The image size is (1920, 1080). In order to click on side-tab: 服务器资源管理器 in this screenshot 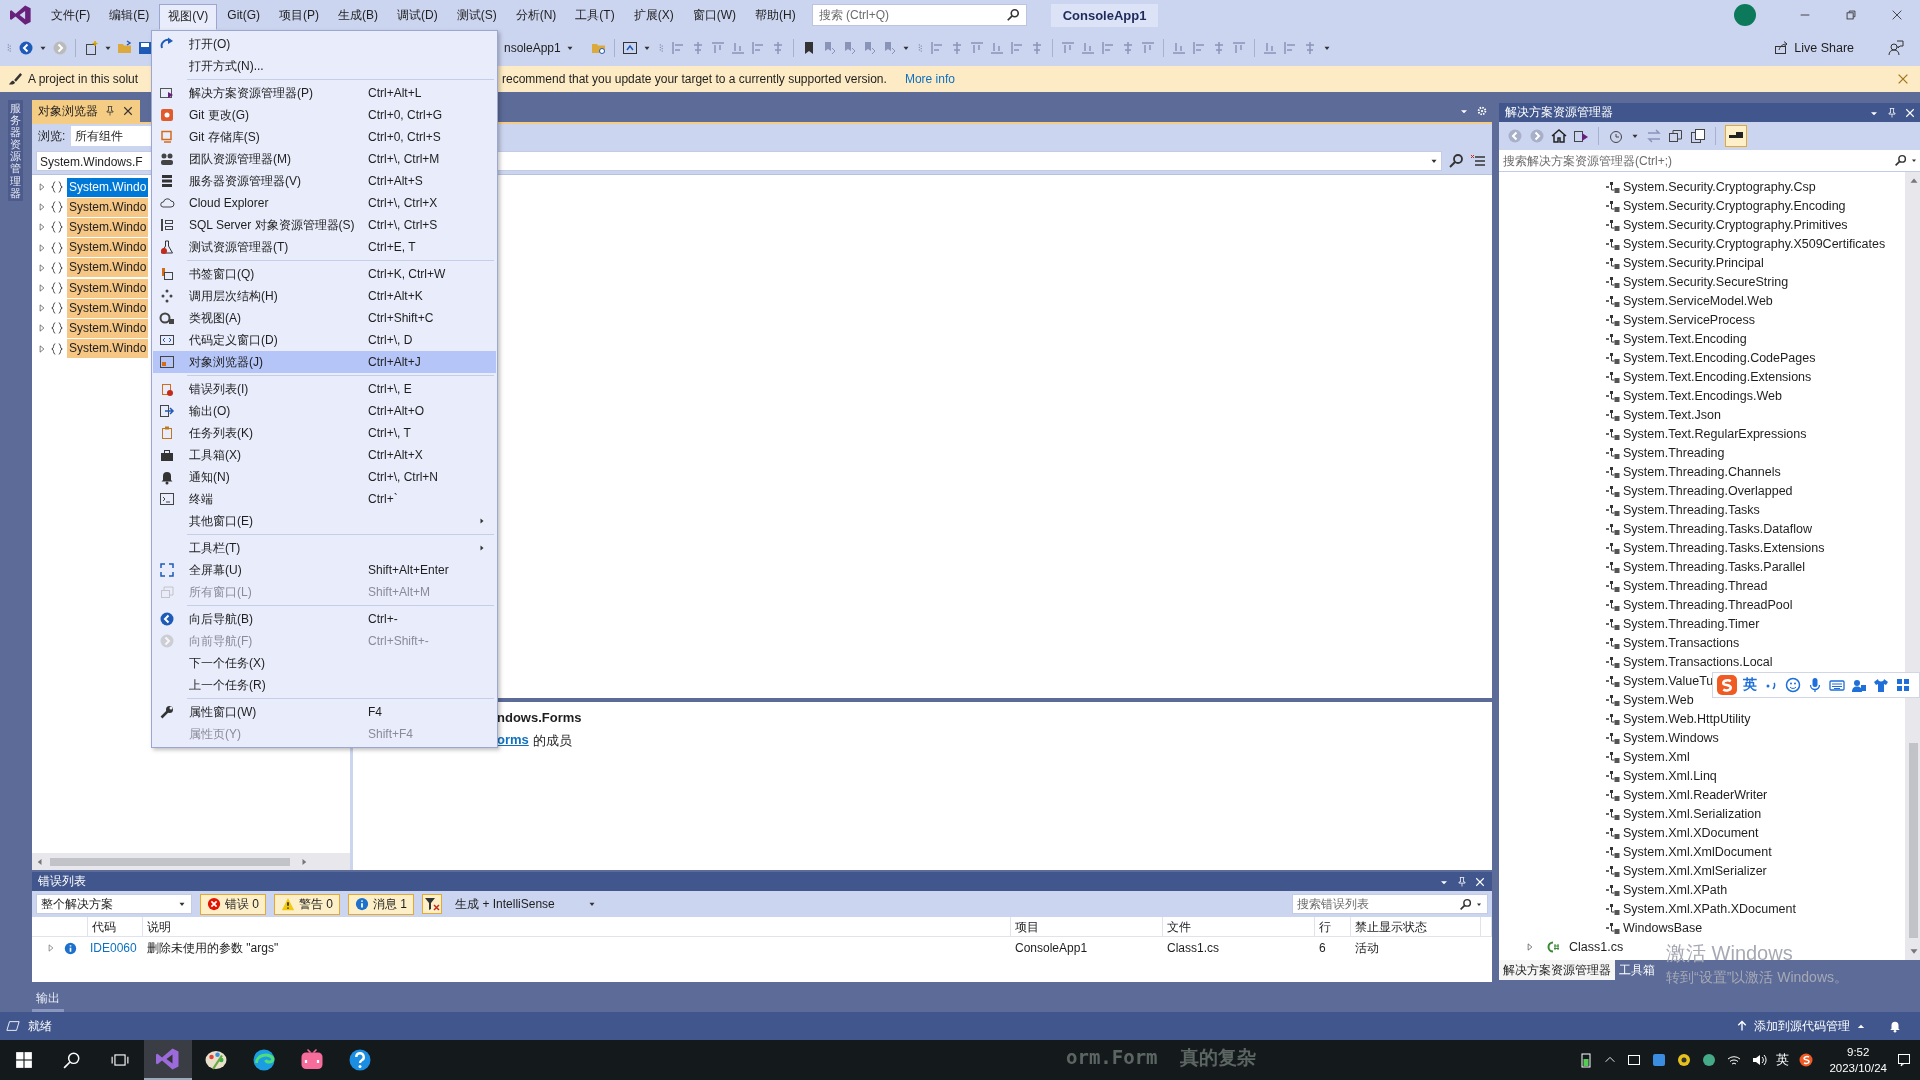, I will do `click(15, 150)`.